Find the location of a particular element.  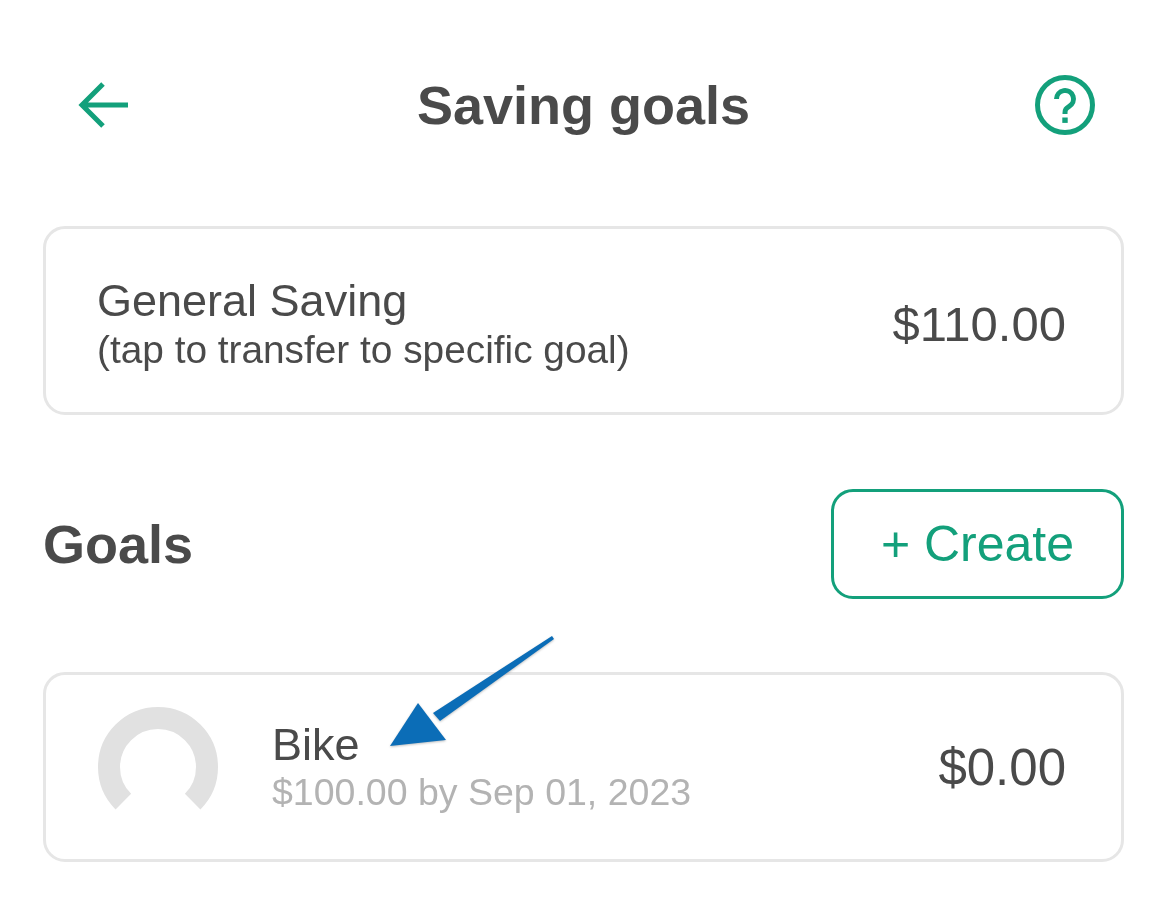

back-arrow-icon is located at coordinates (103, 105).